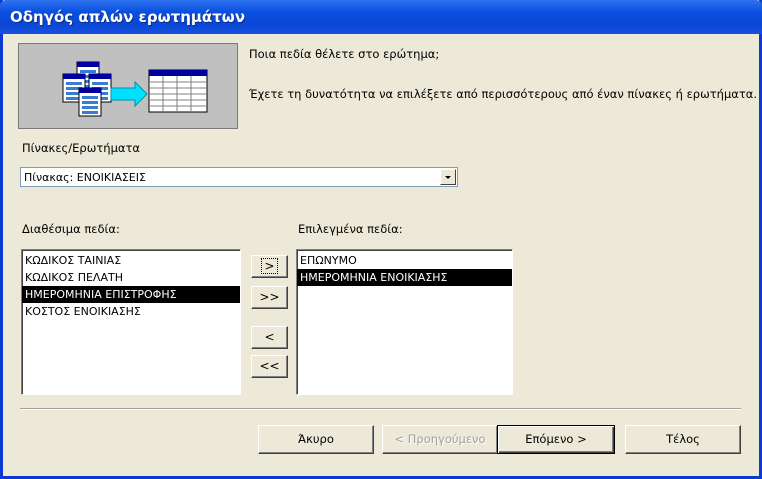 The image size is (762, 479). What do you see at coordinates (239, 177) in the screenshot?
I see `table-query-dropdown: Πίνακας: ΕΝΟΙΚΙΑΣΕΙΣ` at bounding box center [239, 177].